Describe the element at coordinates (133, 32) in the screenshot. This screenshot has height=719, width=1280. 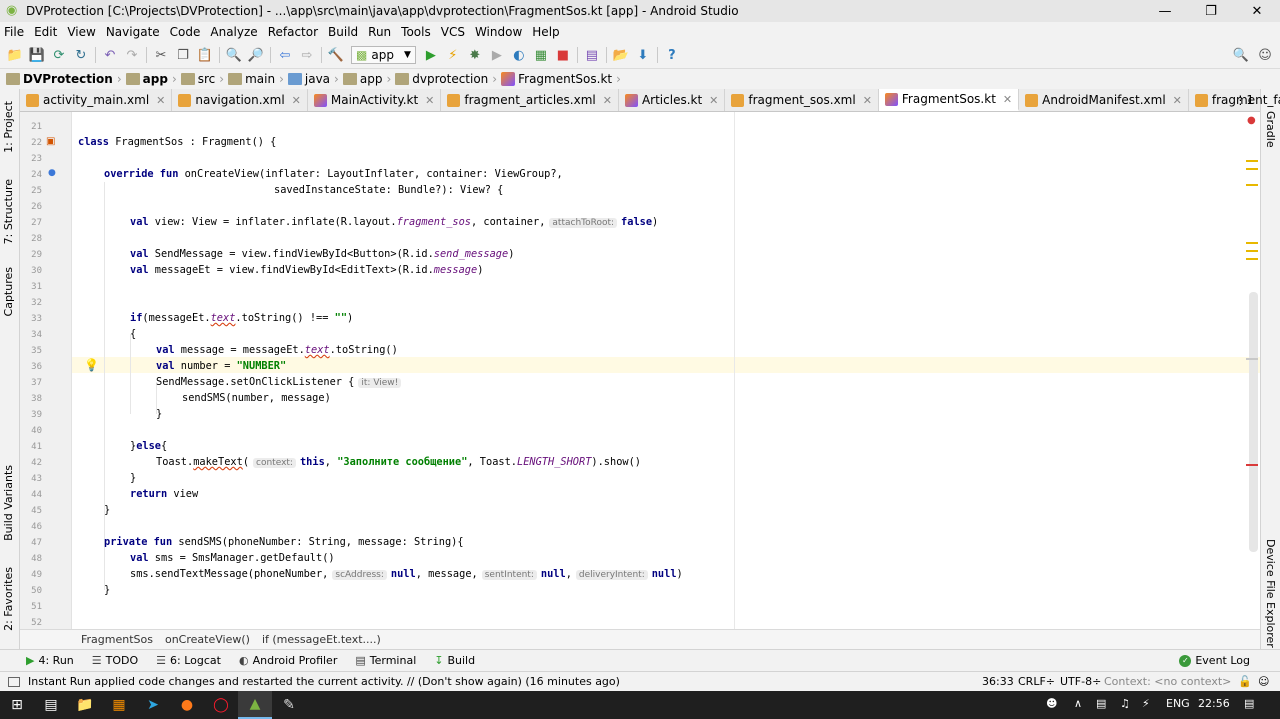
I see `menu-navigate: Navigate` at that location.